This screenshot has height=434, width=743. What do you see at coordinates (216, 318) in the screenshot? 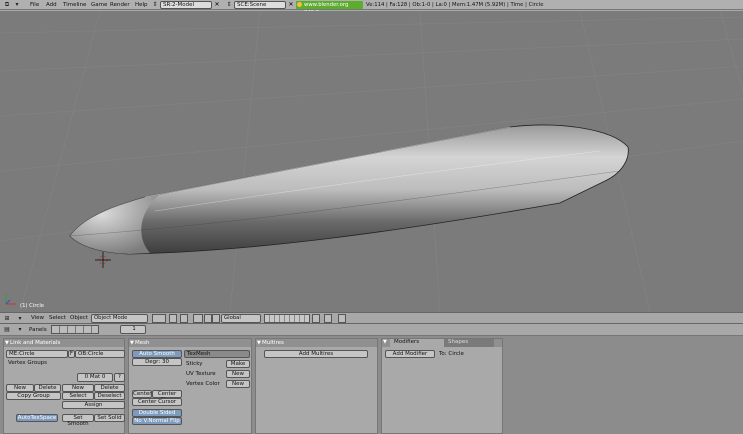
I see `rotate-icon` at bounding box center [216, 318].